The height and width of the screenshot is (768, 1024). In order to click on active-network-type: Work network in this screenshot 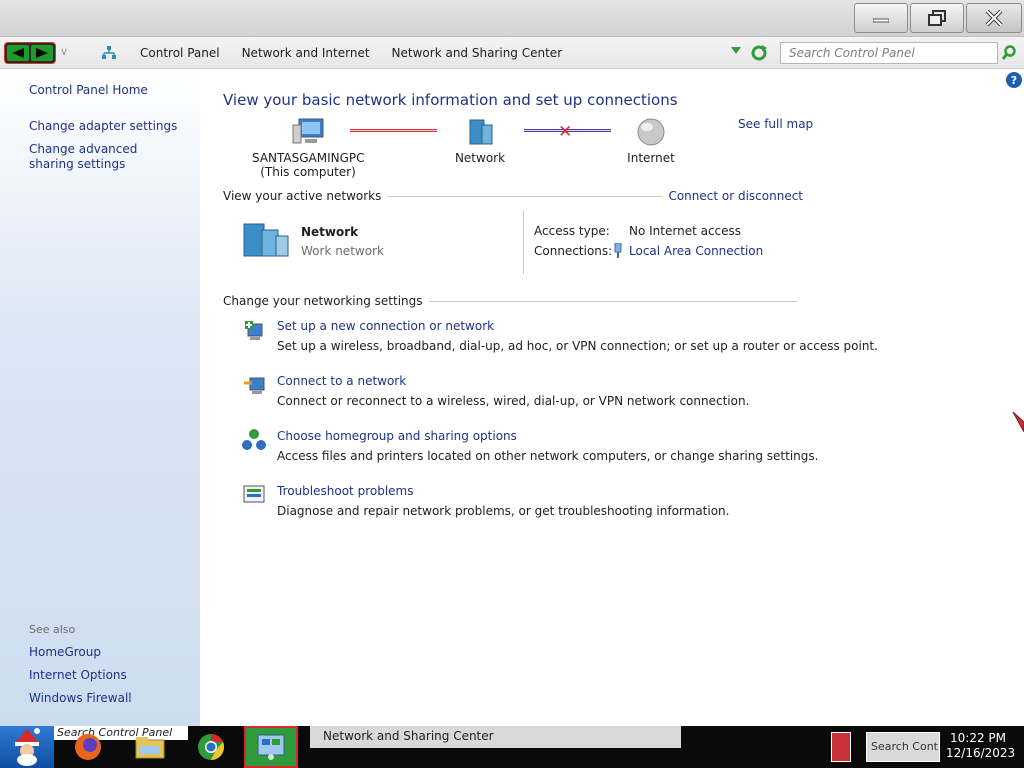, I will do `click(342, 251)`.